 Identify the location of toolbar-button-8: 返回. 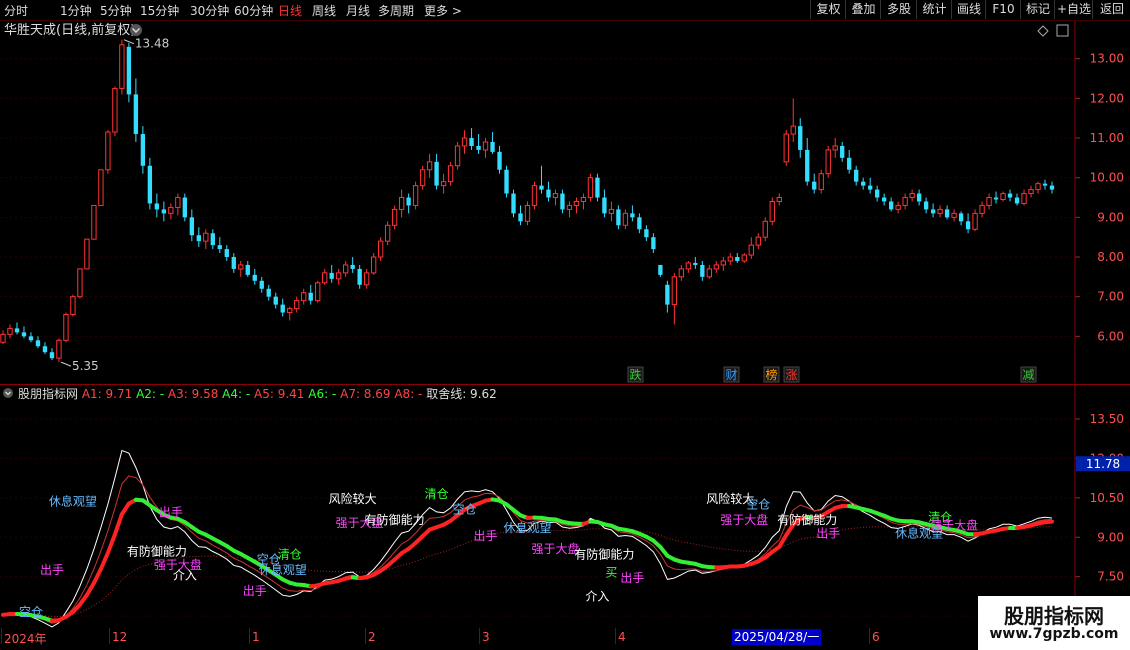
(1111, 9).